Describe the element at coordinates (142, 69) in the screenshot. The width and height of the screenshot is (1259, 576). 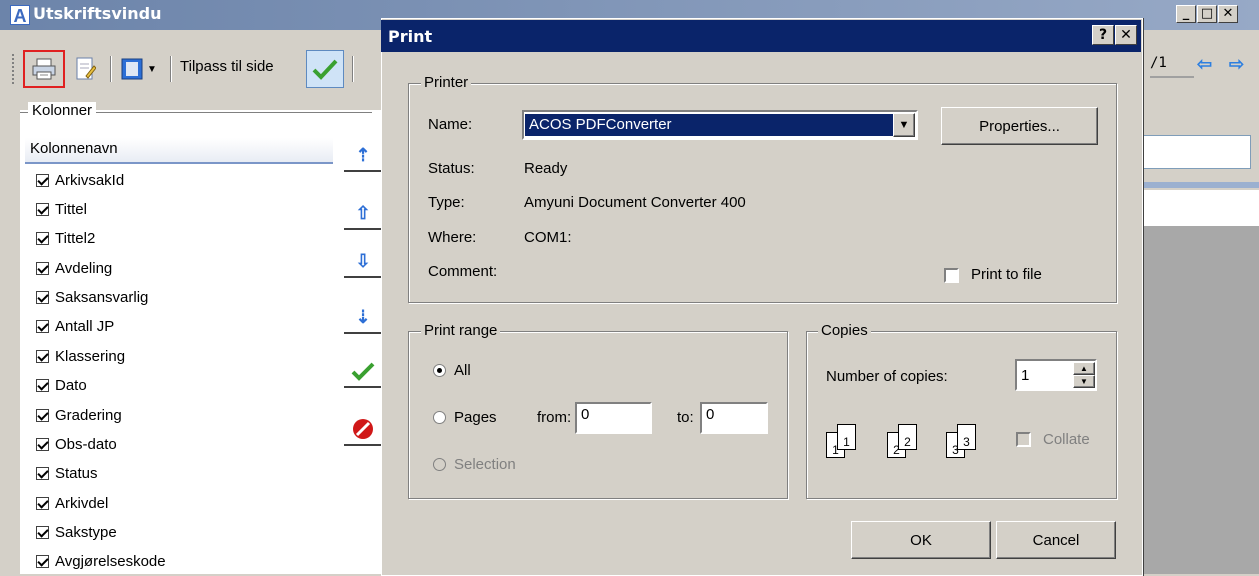
I see `layout-dropdown-button: ▼` at that location.